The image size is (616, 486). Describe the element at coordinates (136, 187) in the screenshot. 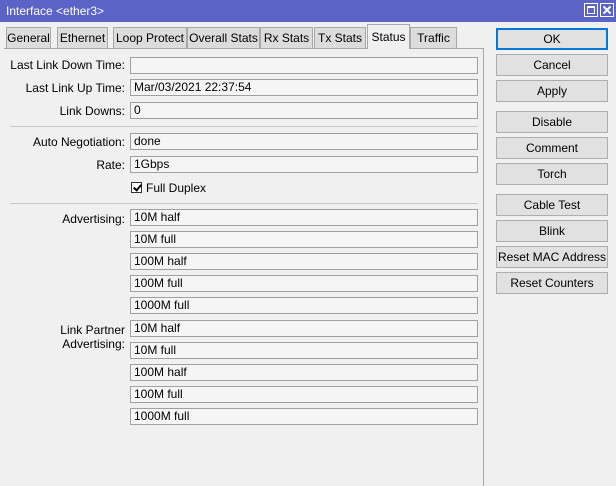

I see `full-duplex-checkbox` at that location.